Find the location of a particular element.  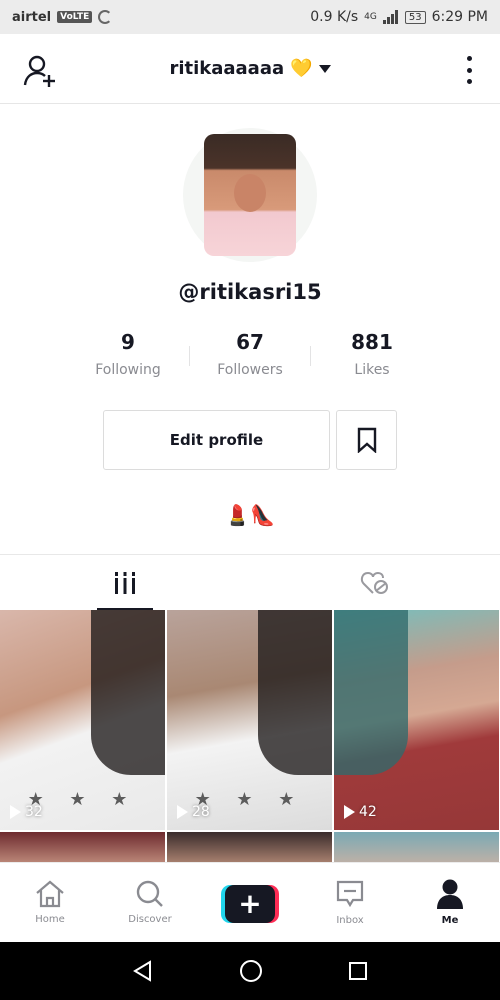

search-icon is located at coordinates (149, 893).